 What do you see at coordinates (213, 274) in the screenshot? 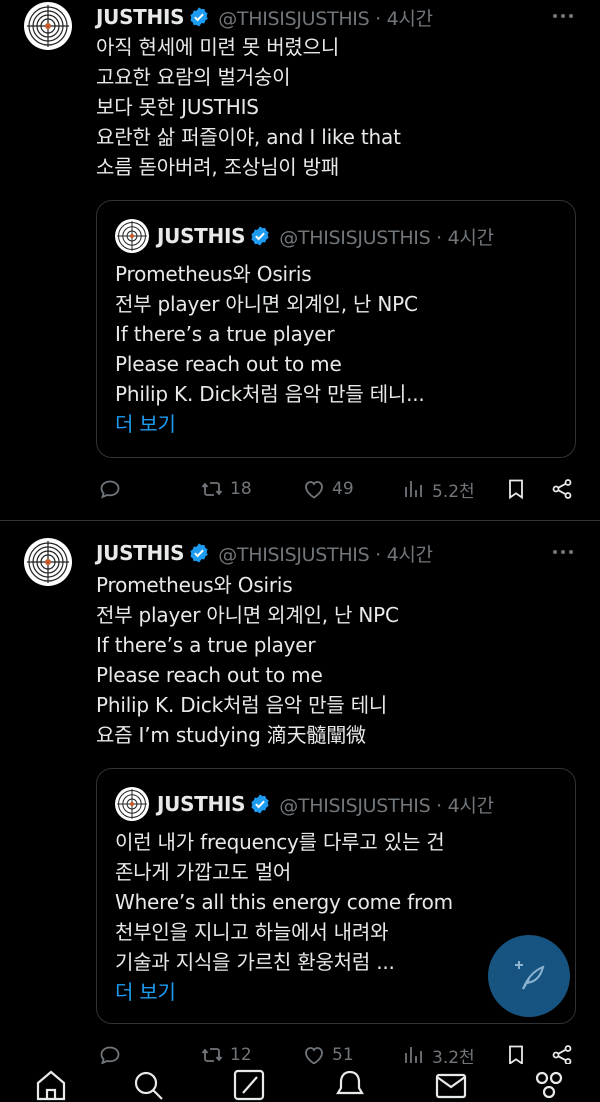
I see `quoted-line: Prometheus와 Osiris` at bounding box center [213, 274].